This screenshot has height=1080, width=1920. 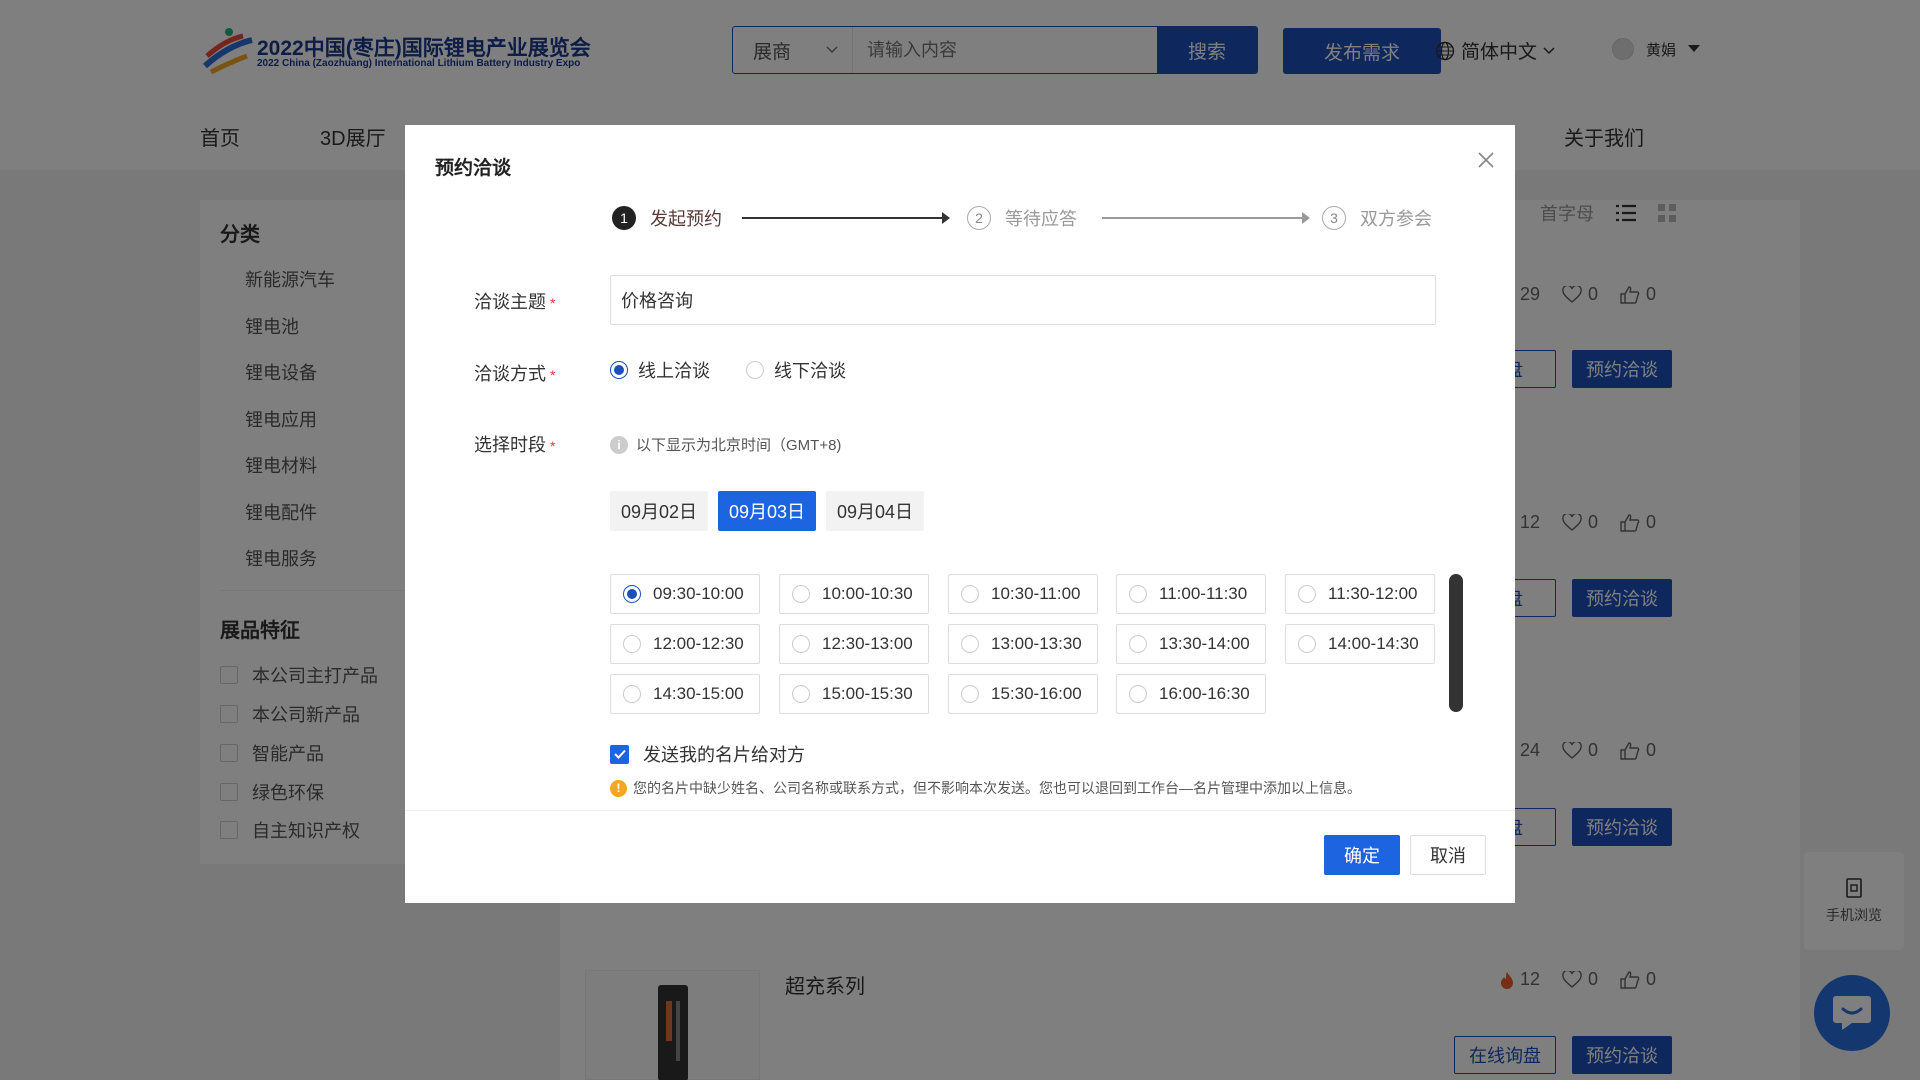 I want to click on slot-scrollbar, so click(x=1456, y=643).